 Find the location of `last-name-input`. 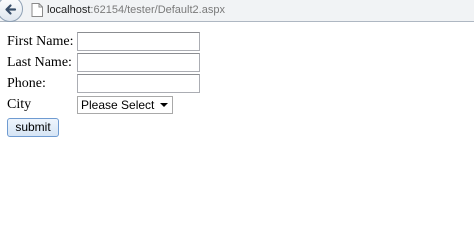

last-name-input is located at coordinates (138, 62).